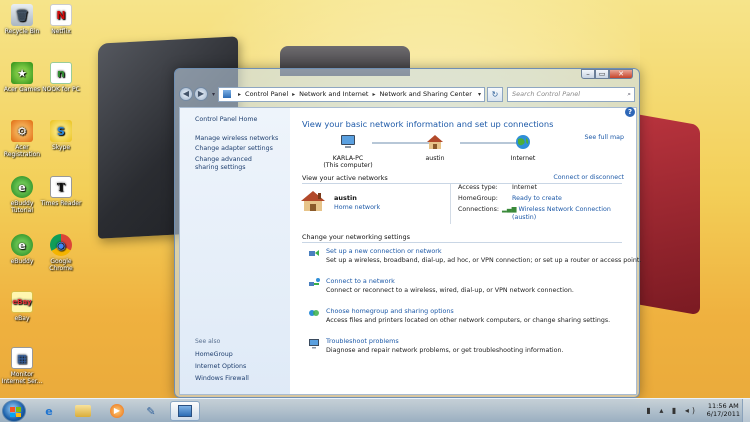  What do you see at coordinates (61, 187) in the screenshot?
I see `times-reader-icon: T` at bounding box center [61, 187].